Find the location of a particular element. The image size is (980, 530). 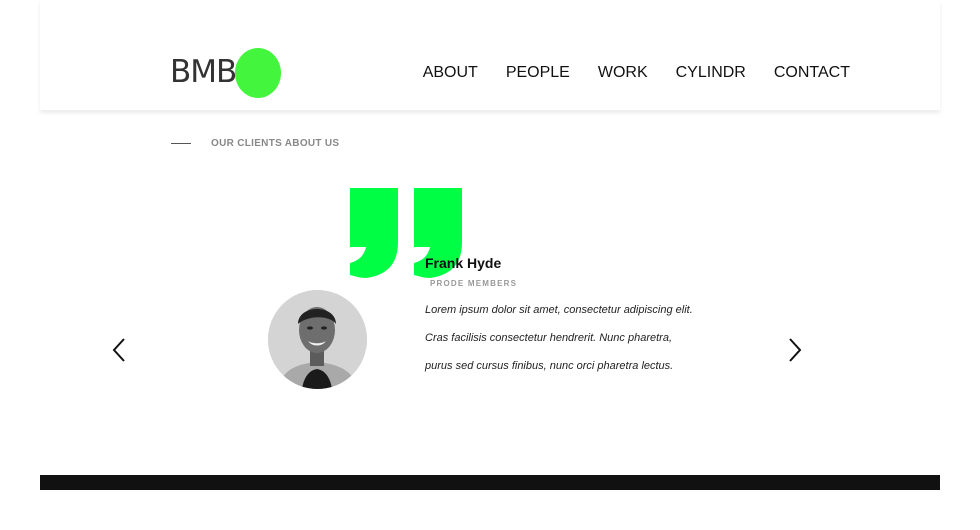

nav-people: PEOPLE is located at coordinates (538, 73).